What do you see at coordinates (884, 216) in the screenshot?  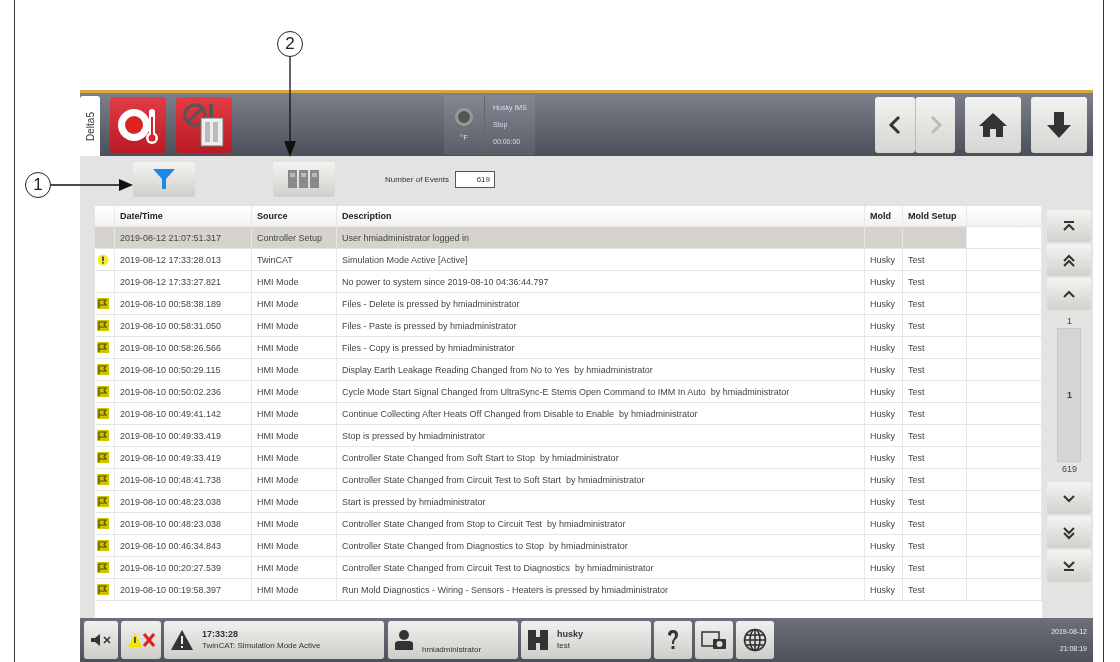 I see `column-header: Mold` at bounding box center [884, 216].